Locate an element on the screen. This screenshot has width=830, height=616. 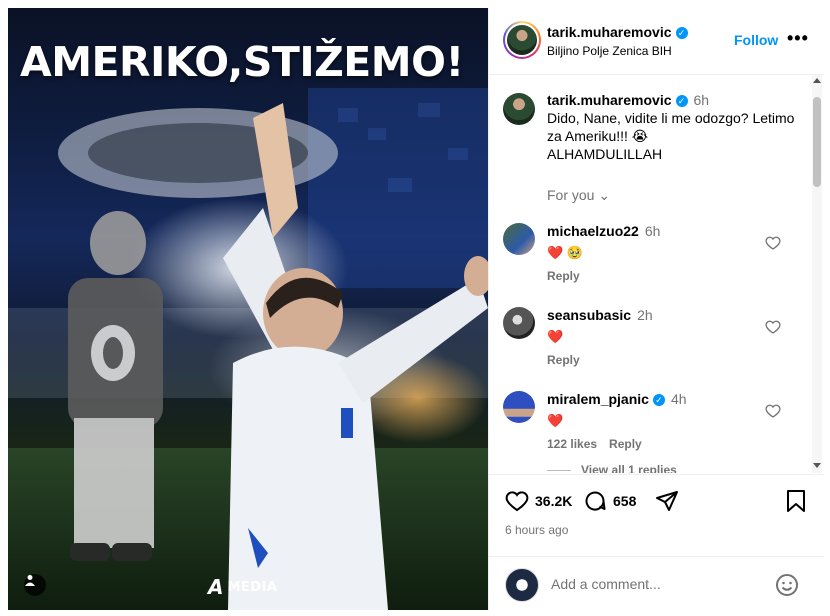
comments-sort-dropdown: For you ⌄ is located at coordinates (578, 195).